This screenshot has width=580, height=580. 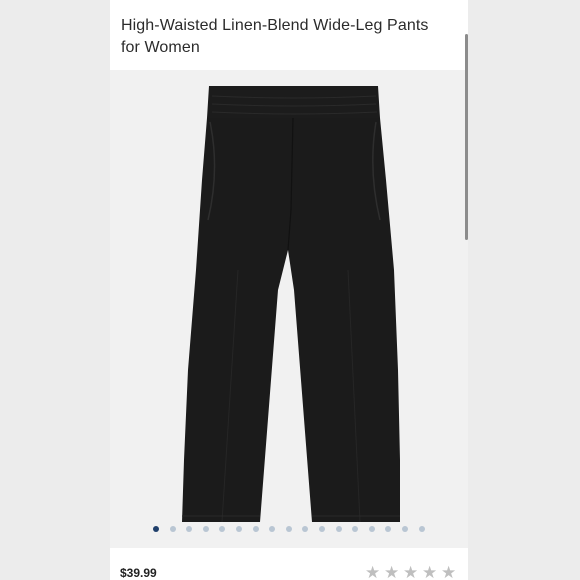 I want to click on scrollbar, so click(x=466, y=137).